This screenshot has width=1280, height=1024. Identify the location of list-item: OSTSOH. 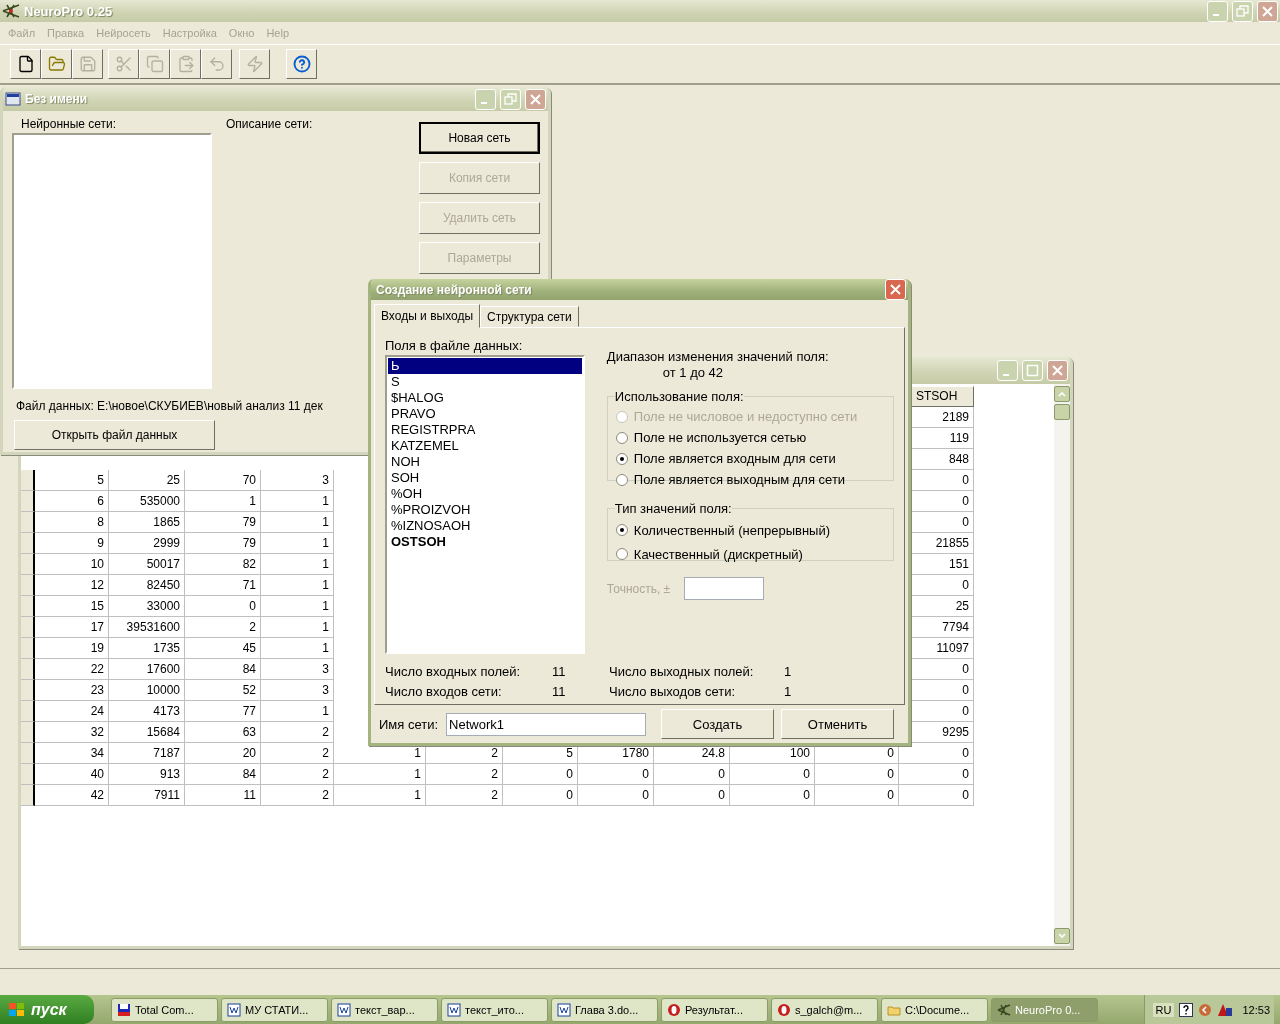
(485, 542).